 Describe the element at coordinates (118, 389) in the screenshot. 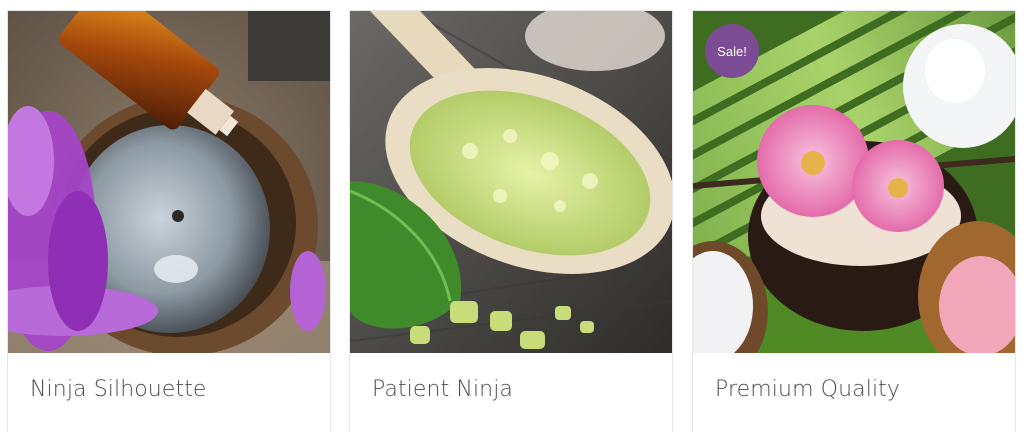

I see `product-title: Ninja Silhouette` at that location.